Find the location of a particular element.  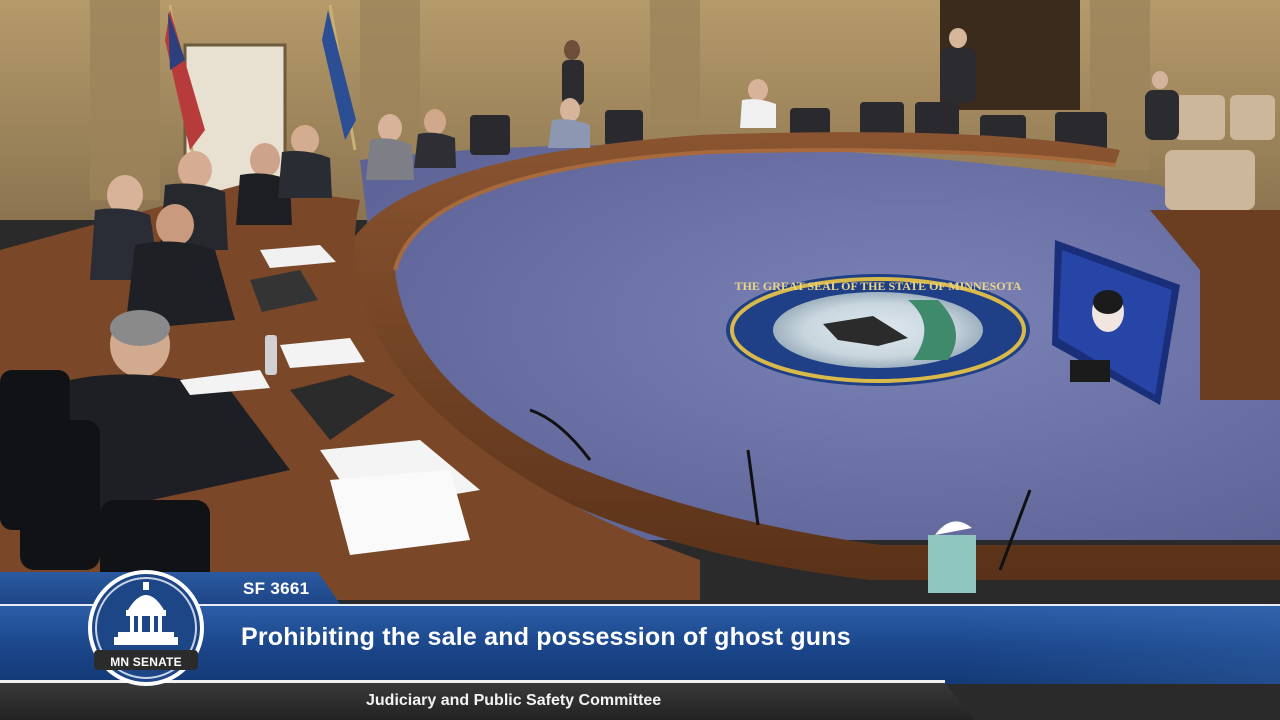

state-seal-floor: THE GREAT SEAL OF THE STATE OF MINNESOTA is located at coordinates (878, 330).